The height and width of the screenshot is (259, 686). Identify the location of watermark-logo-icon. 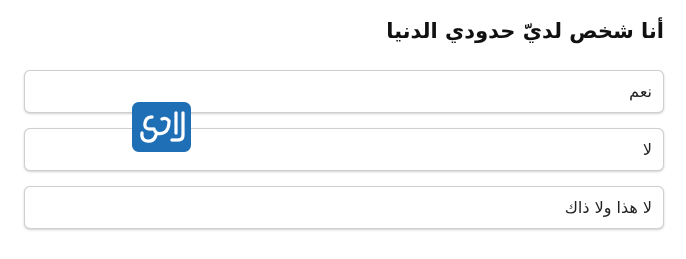
(161, 127).